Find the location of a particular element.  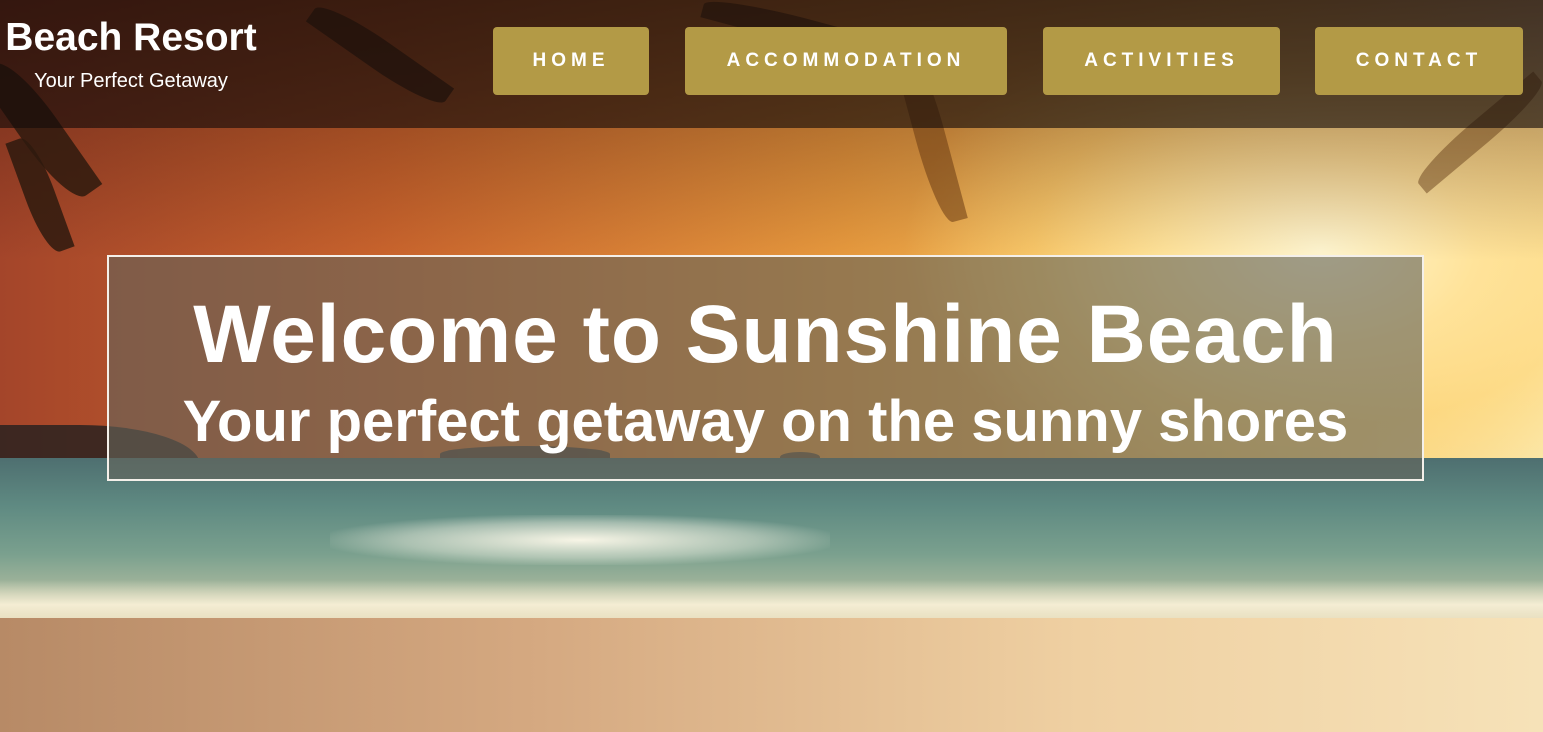

nav-accommodation-button: ACCOMMODATION is located at coordinates (846, 61).